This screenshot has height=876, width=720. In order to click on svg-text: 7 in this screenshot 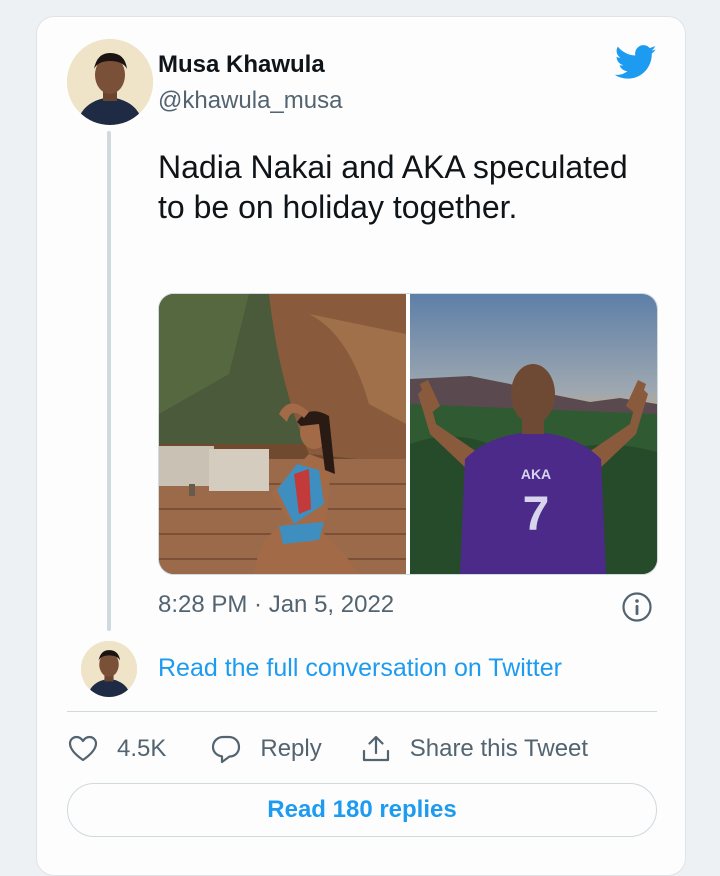, I will do `click(536, 514)`.